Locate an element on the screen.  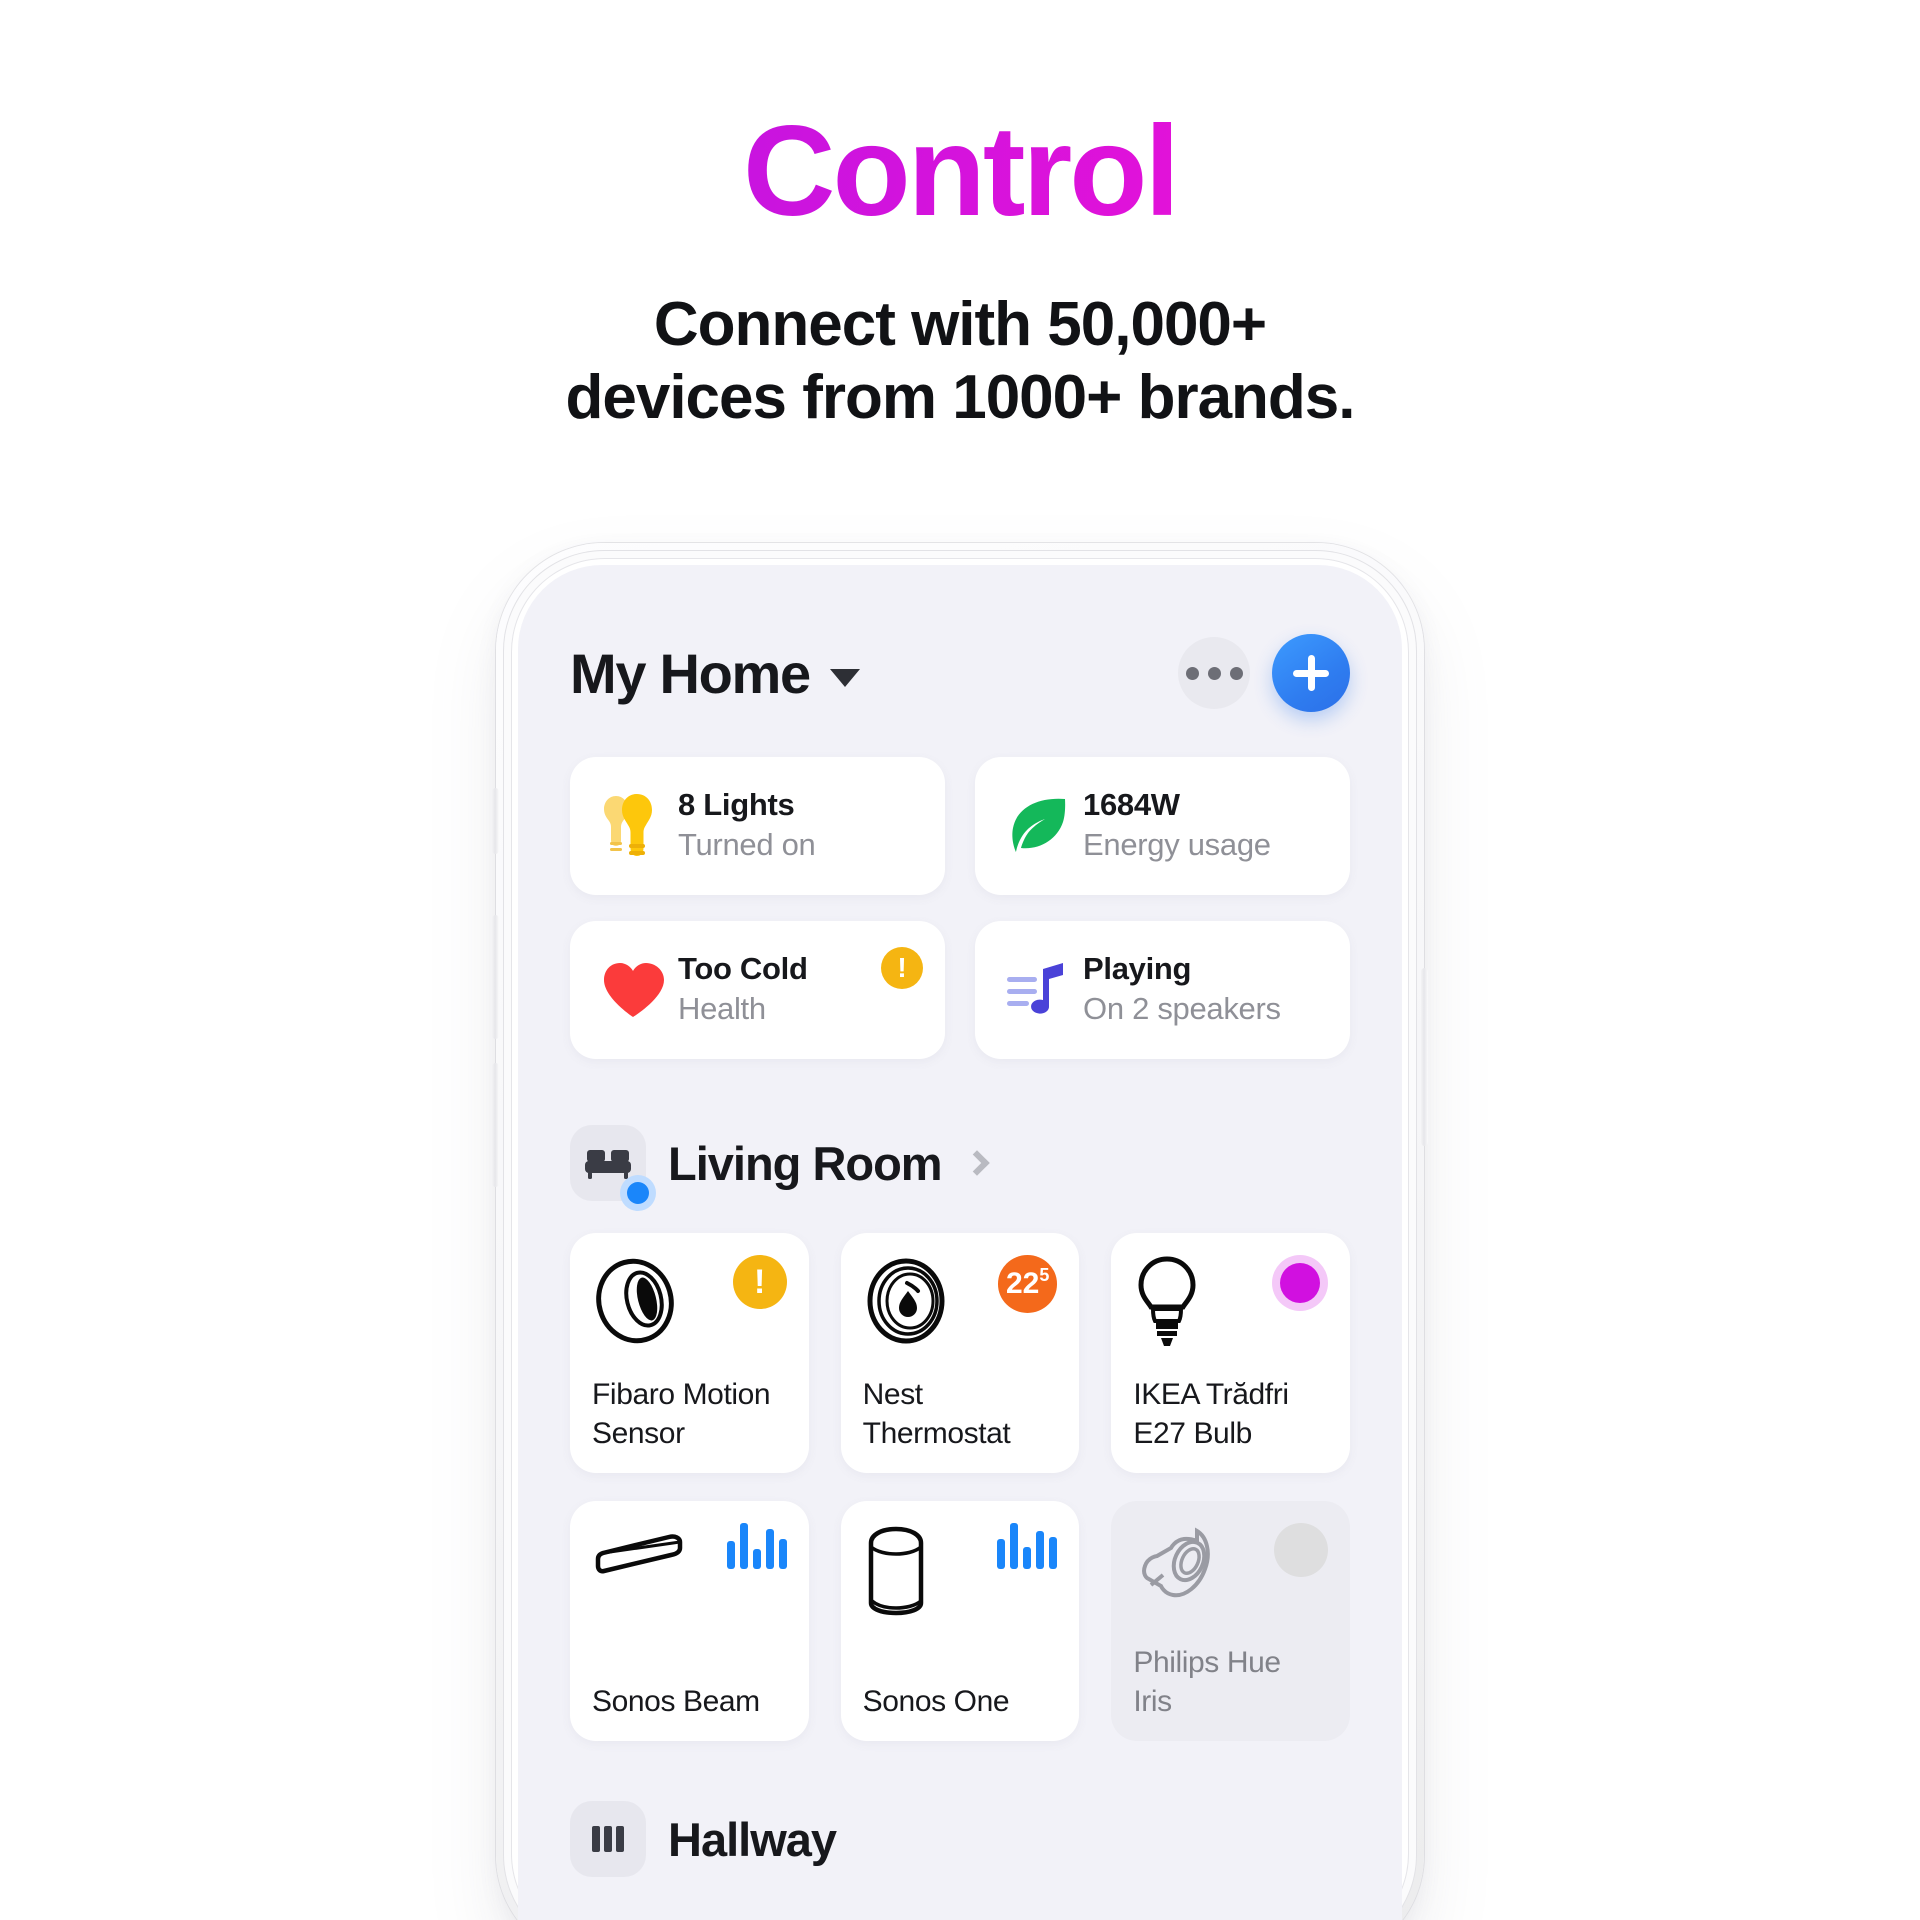
device-card-sonos-one: Sonos One is located at coordinates (960, 1621).